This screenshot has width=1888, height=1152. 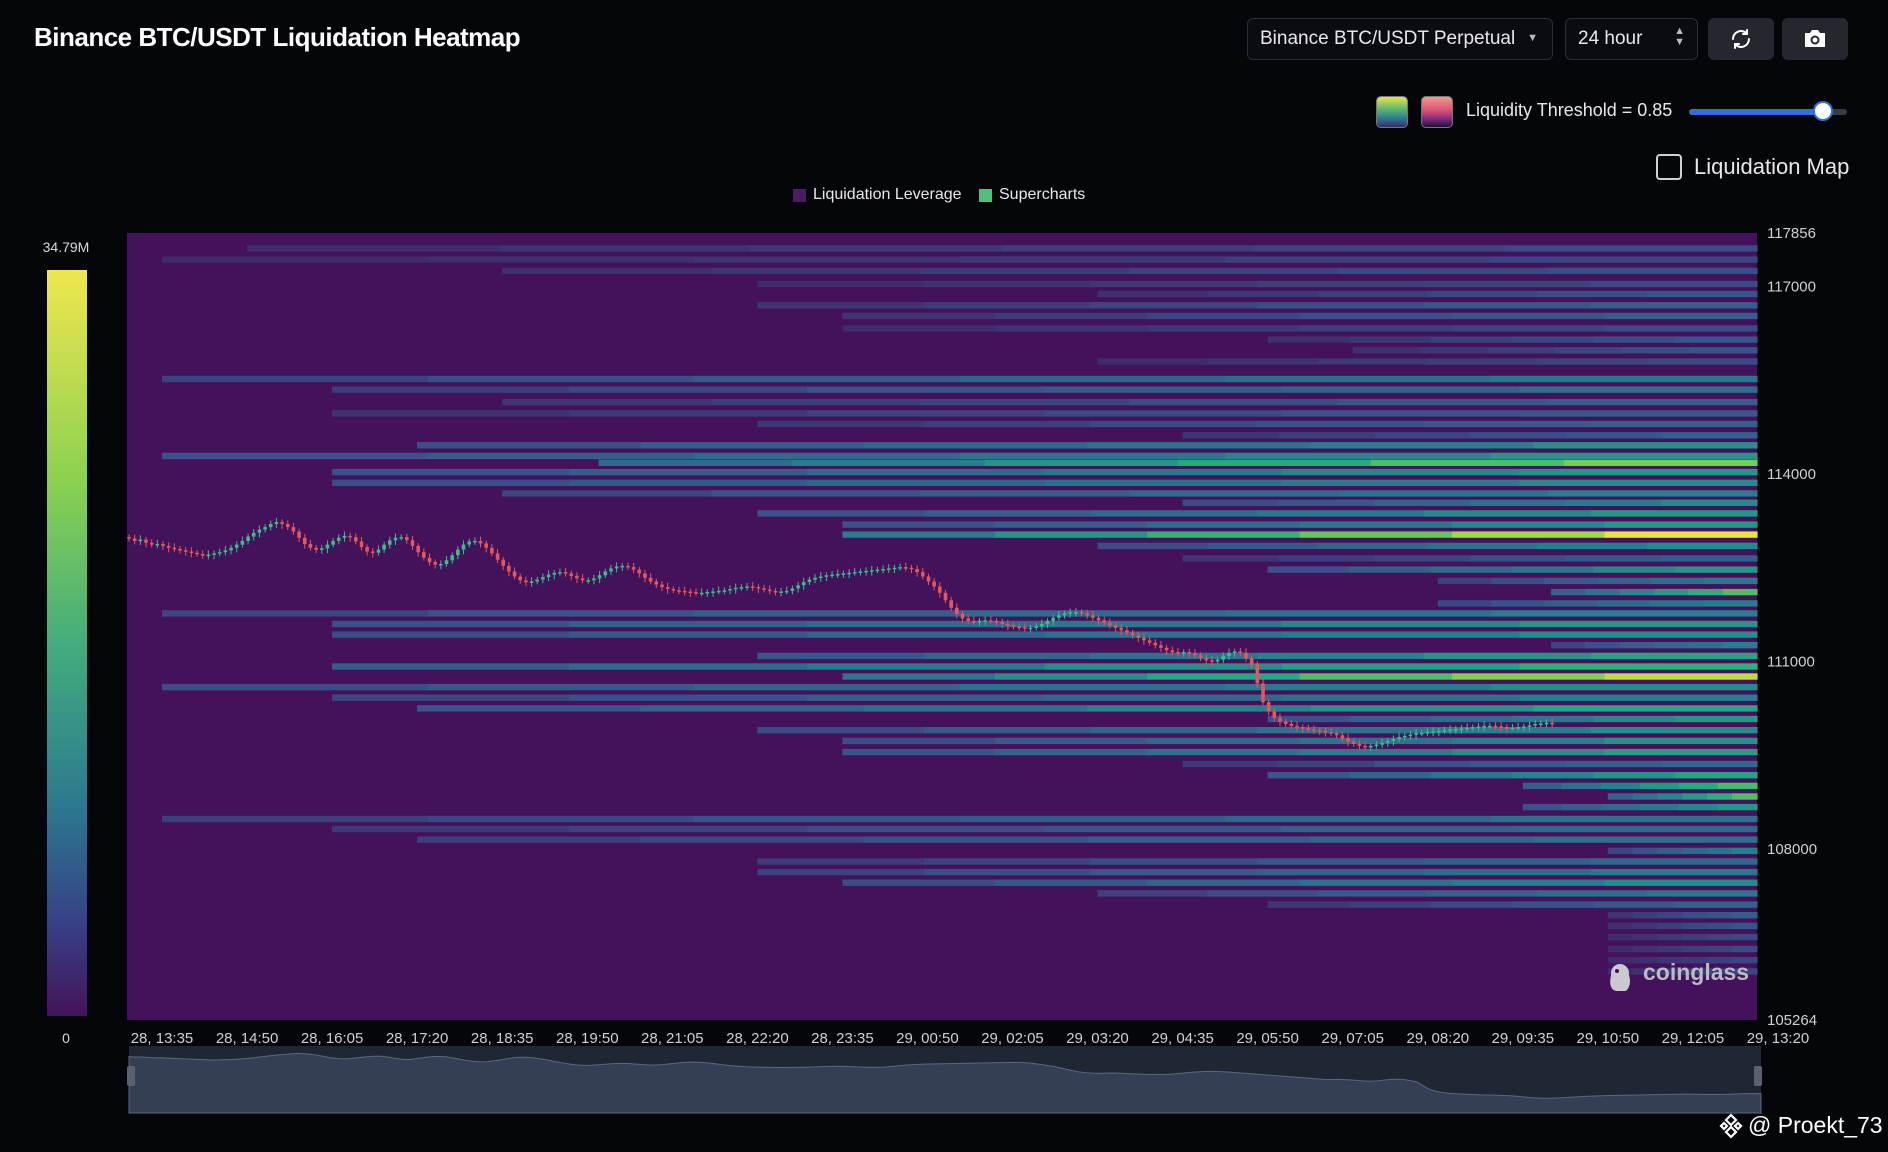 I want to click on navigator-left-handle, so click(x=131, y=1076).